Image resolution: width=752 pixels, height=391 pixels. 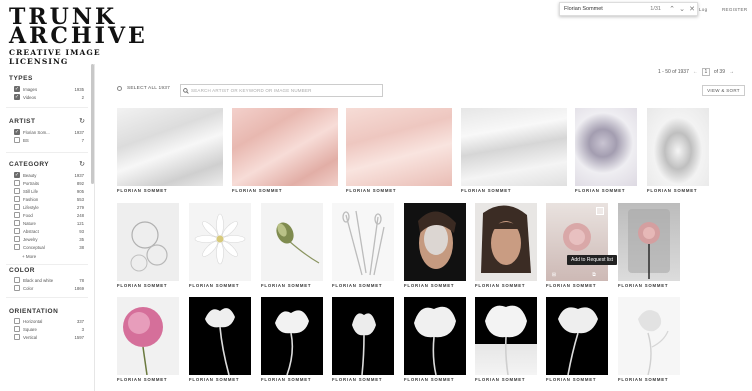 I want to click on search-input: SEARCH ARTIST OR KEYWORD OR IMAGE NUMBER, so click(x=281, y=90).